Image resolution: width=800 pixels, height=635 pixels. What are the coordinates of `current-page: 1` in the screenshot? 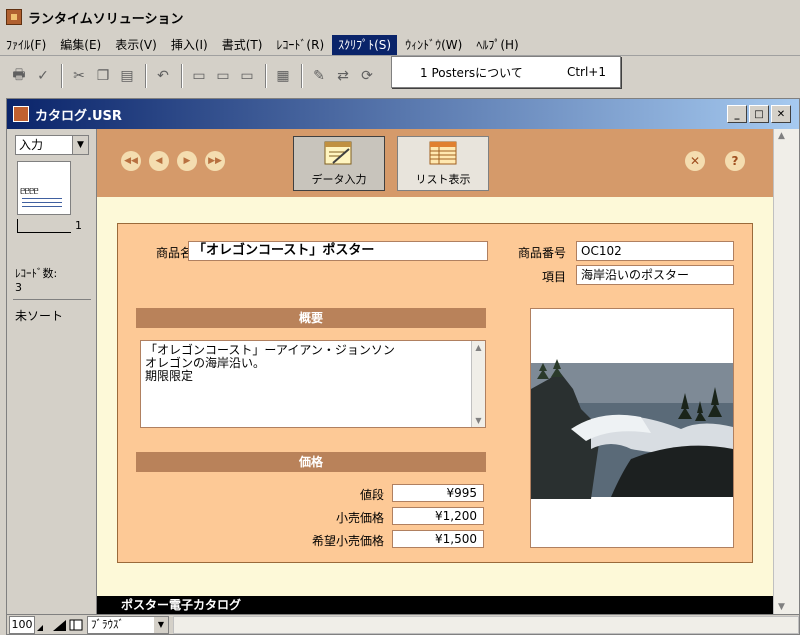 It's located at (78, 225).